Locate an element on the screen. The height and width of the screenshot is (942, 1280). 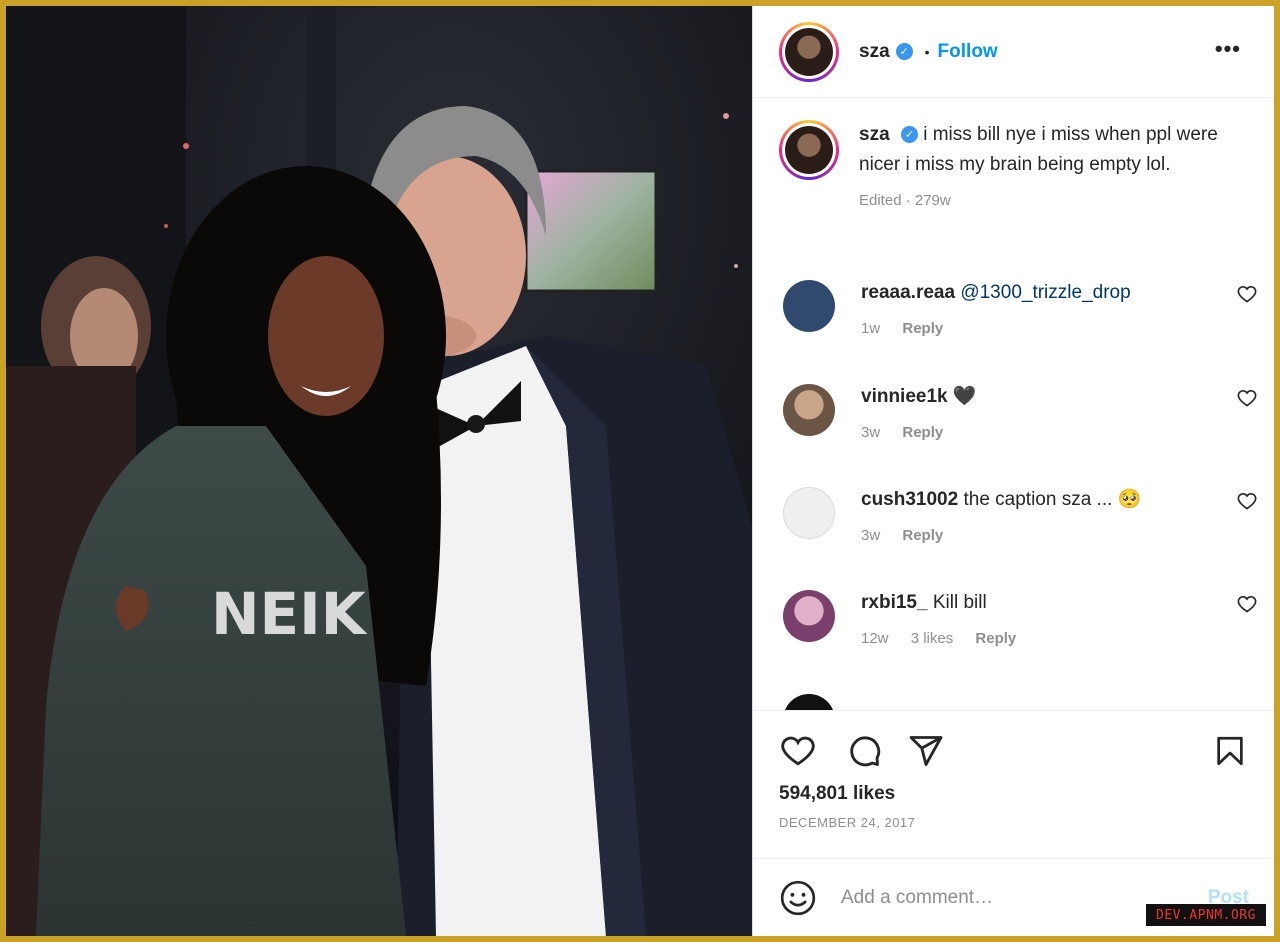
post-header: sza ✓ • Follow ••• is located at coordinates (1013, 52).